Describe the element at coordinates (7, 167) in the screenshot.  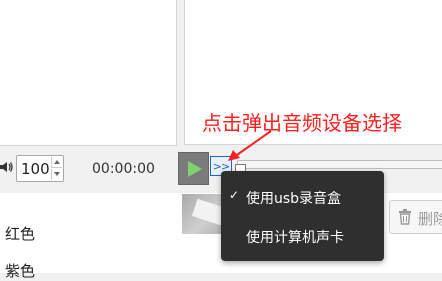
I see `speaker-icon` at that location.